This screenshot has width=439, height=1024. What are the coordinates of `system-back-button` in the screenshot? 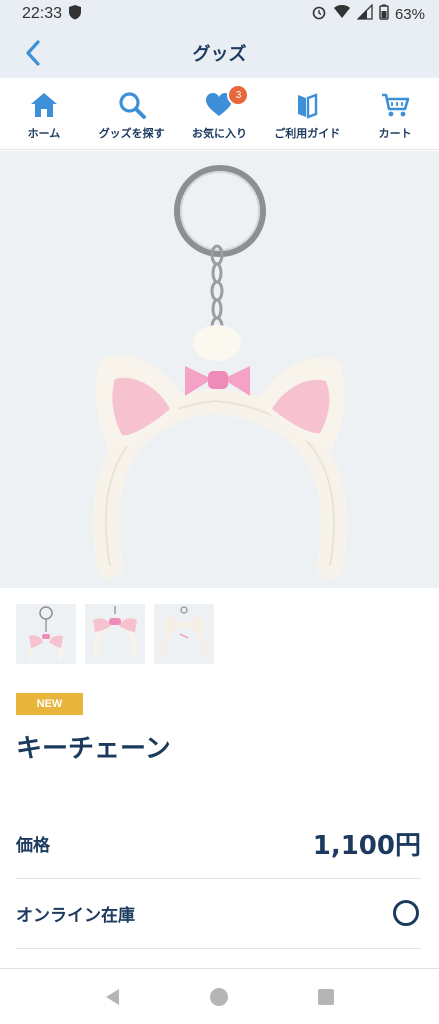 It's located at (113, 997).